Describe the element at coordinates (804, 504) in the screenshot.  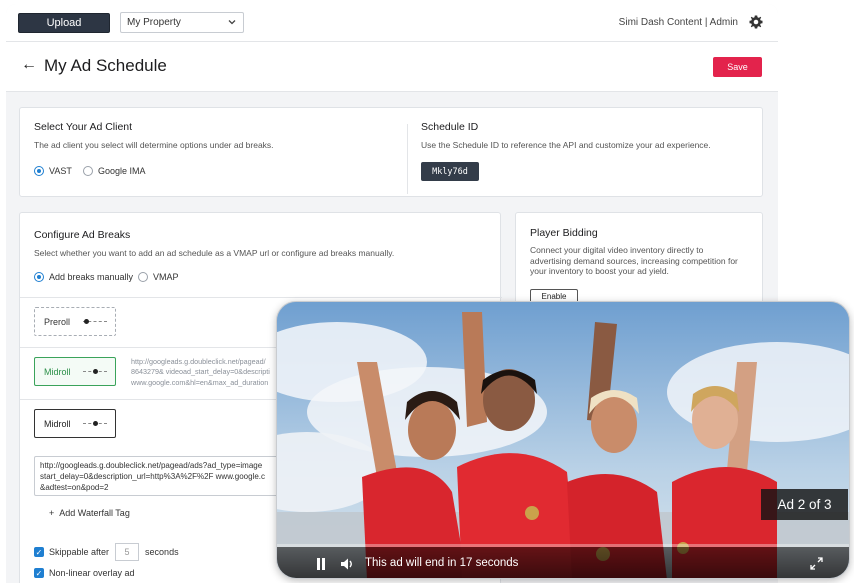
I see `ad-count-badge: Ad 2 of 3` at that location.